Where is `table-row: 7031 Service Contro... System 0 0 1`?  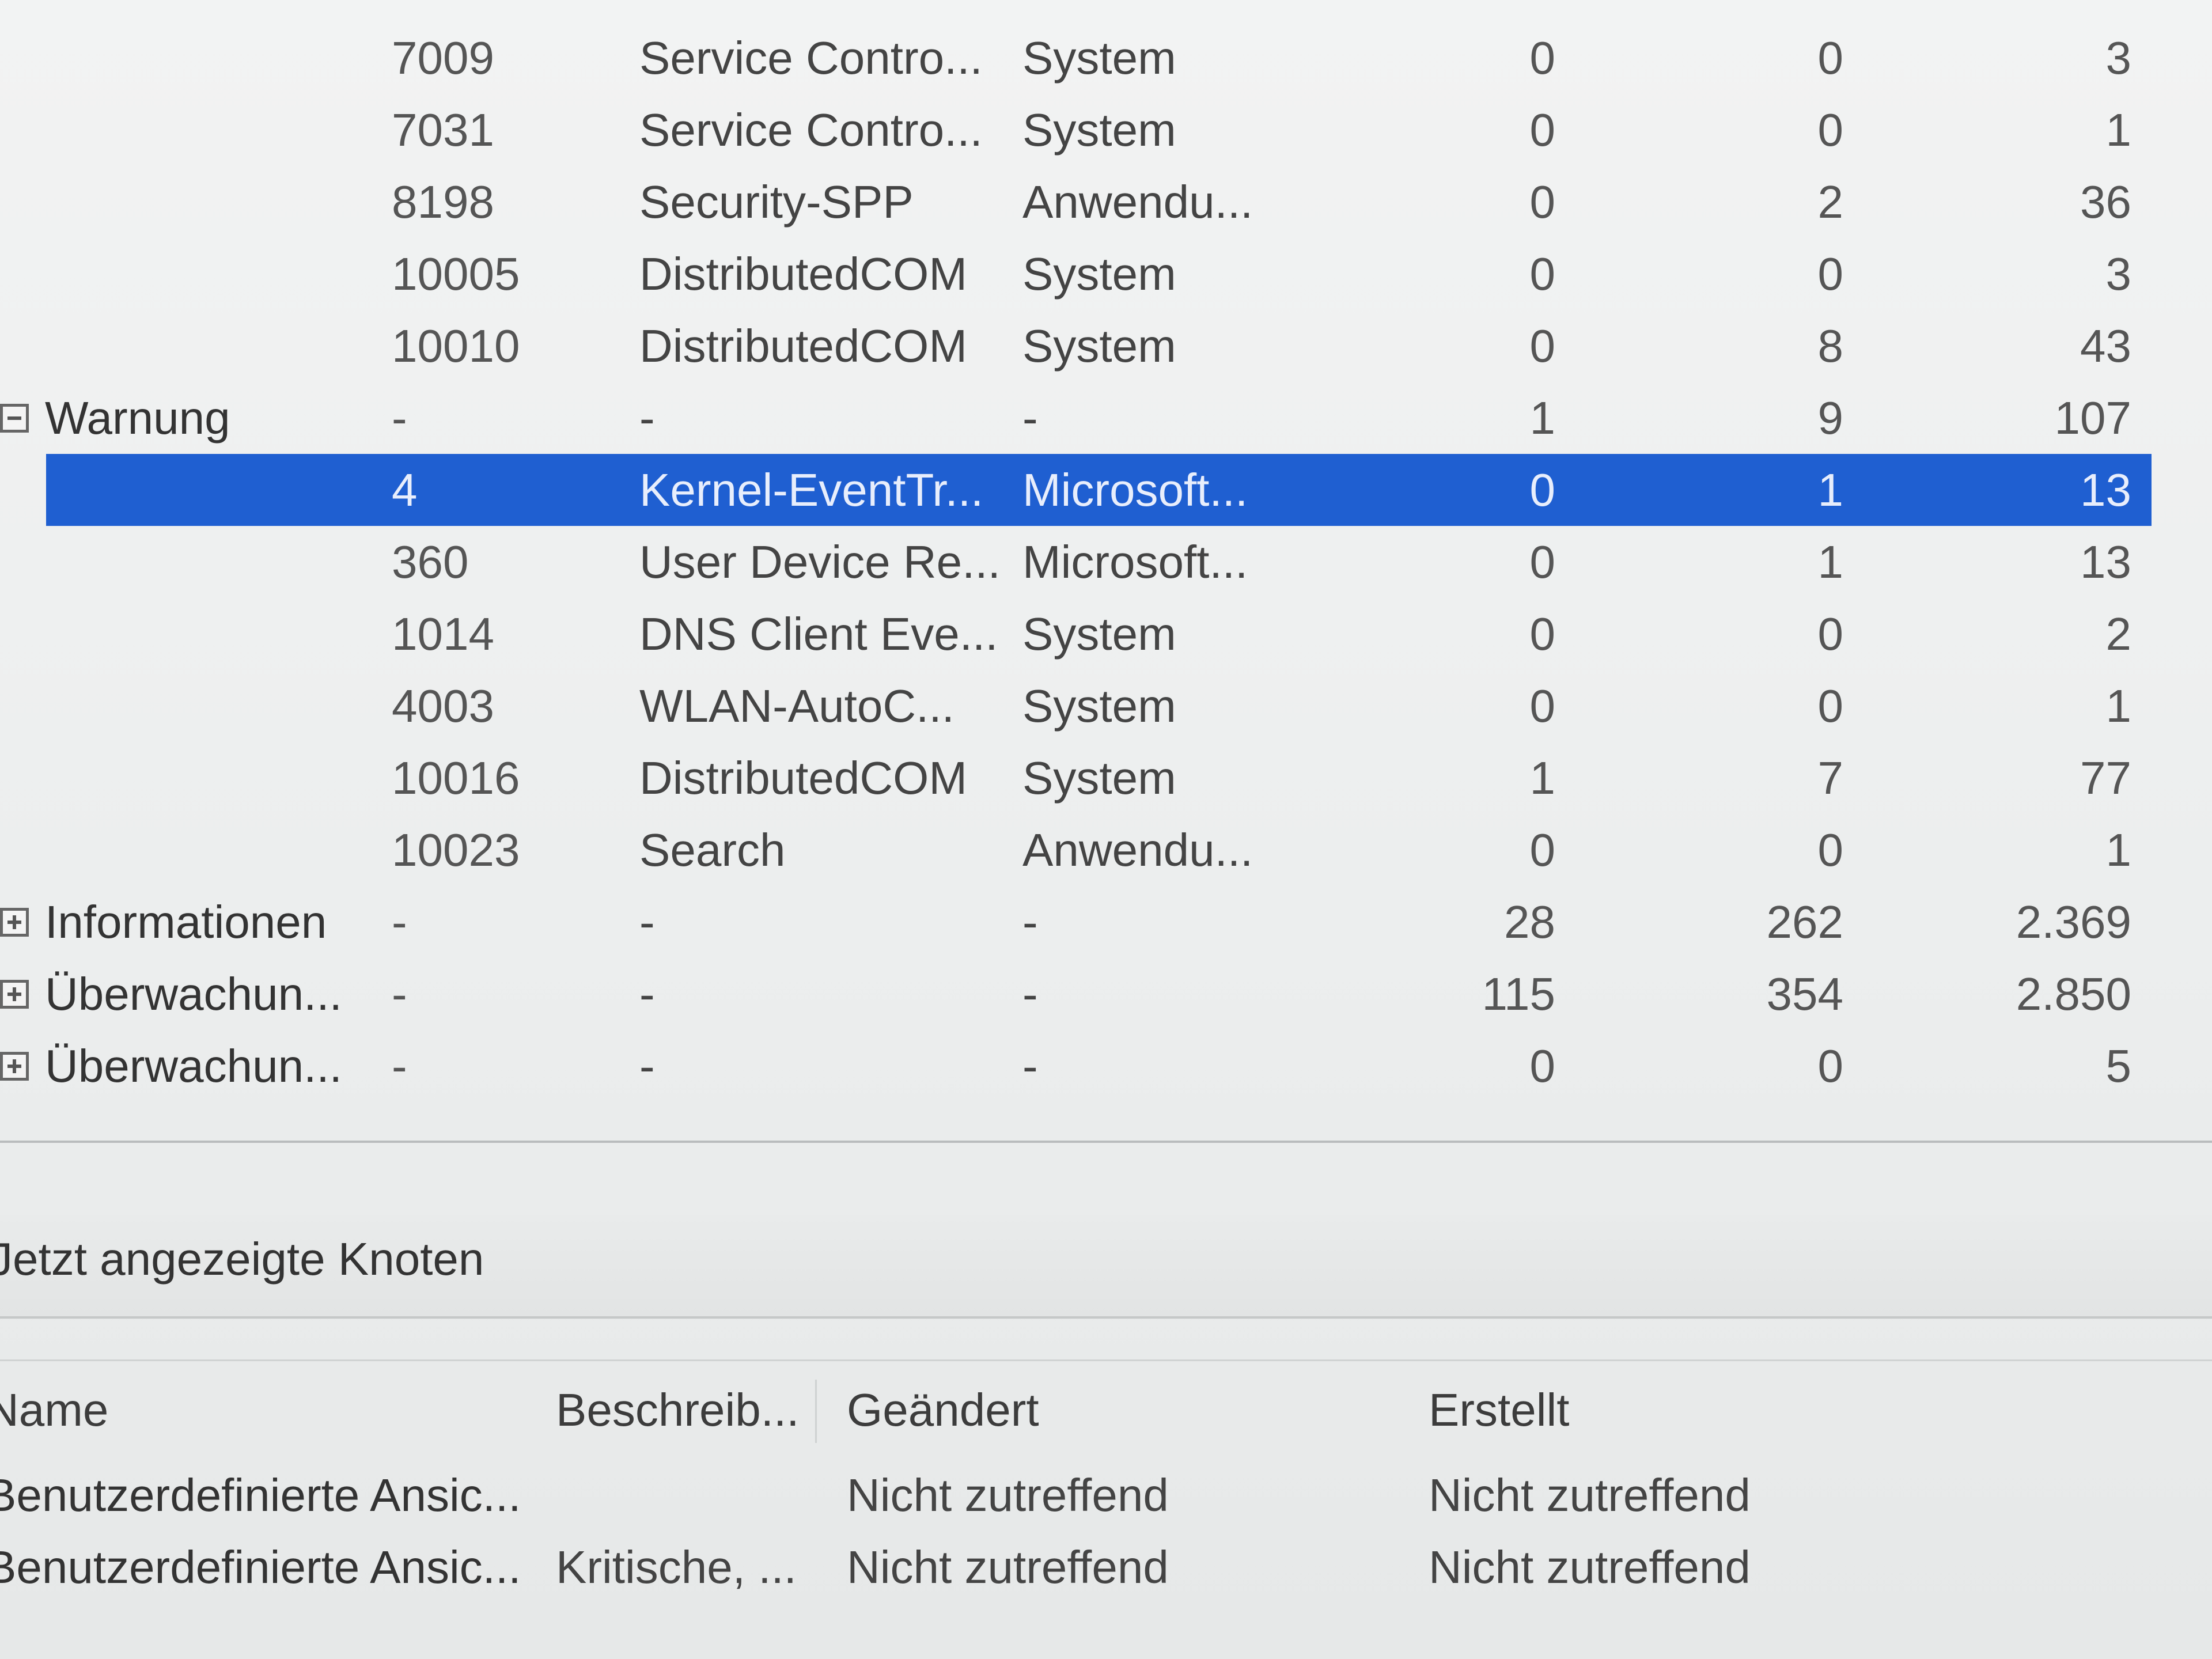 table-row: 7031 Service Contro... System 0 0 1 is located at coordinates (1106, 130).